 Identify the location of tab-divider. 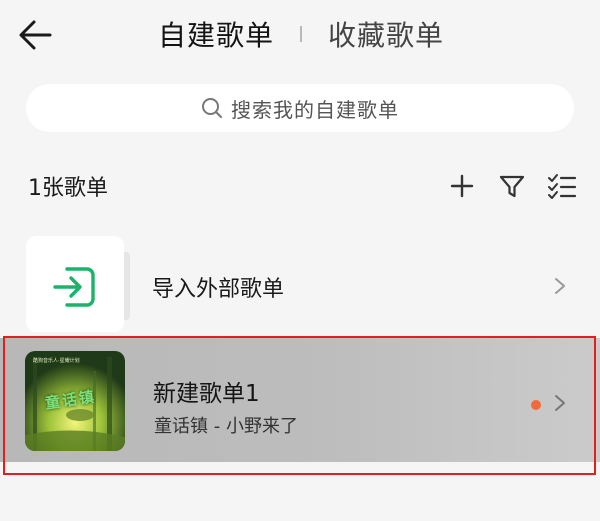
(301, 34).